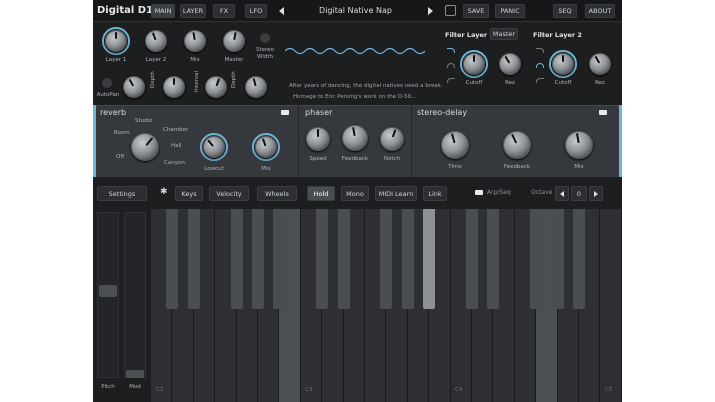 Image resolution: width=715 pixels, height=402 pixels. I want to click on tab-lfo: LFO, so click(256, 11).